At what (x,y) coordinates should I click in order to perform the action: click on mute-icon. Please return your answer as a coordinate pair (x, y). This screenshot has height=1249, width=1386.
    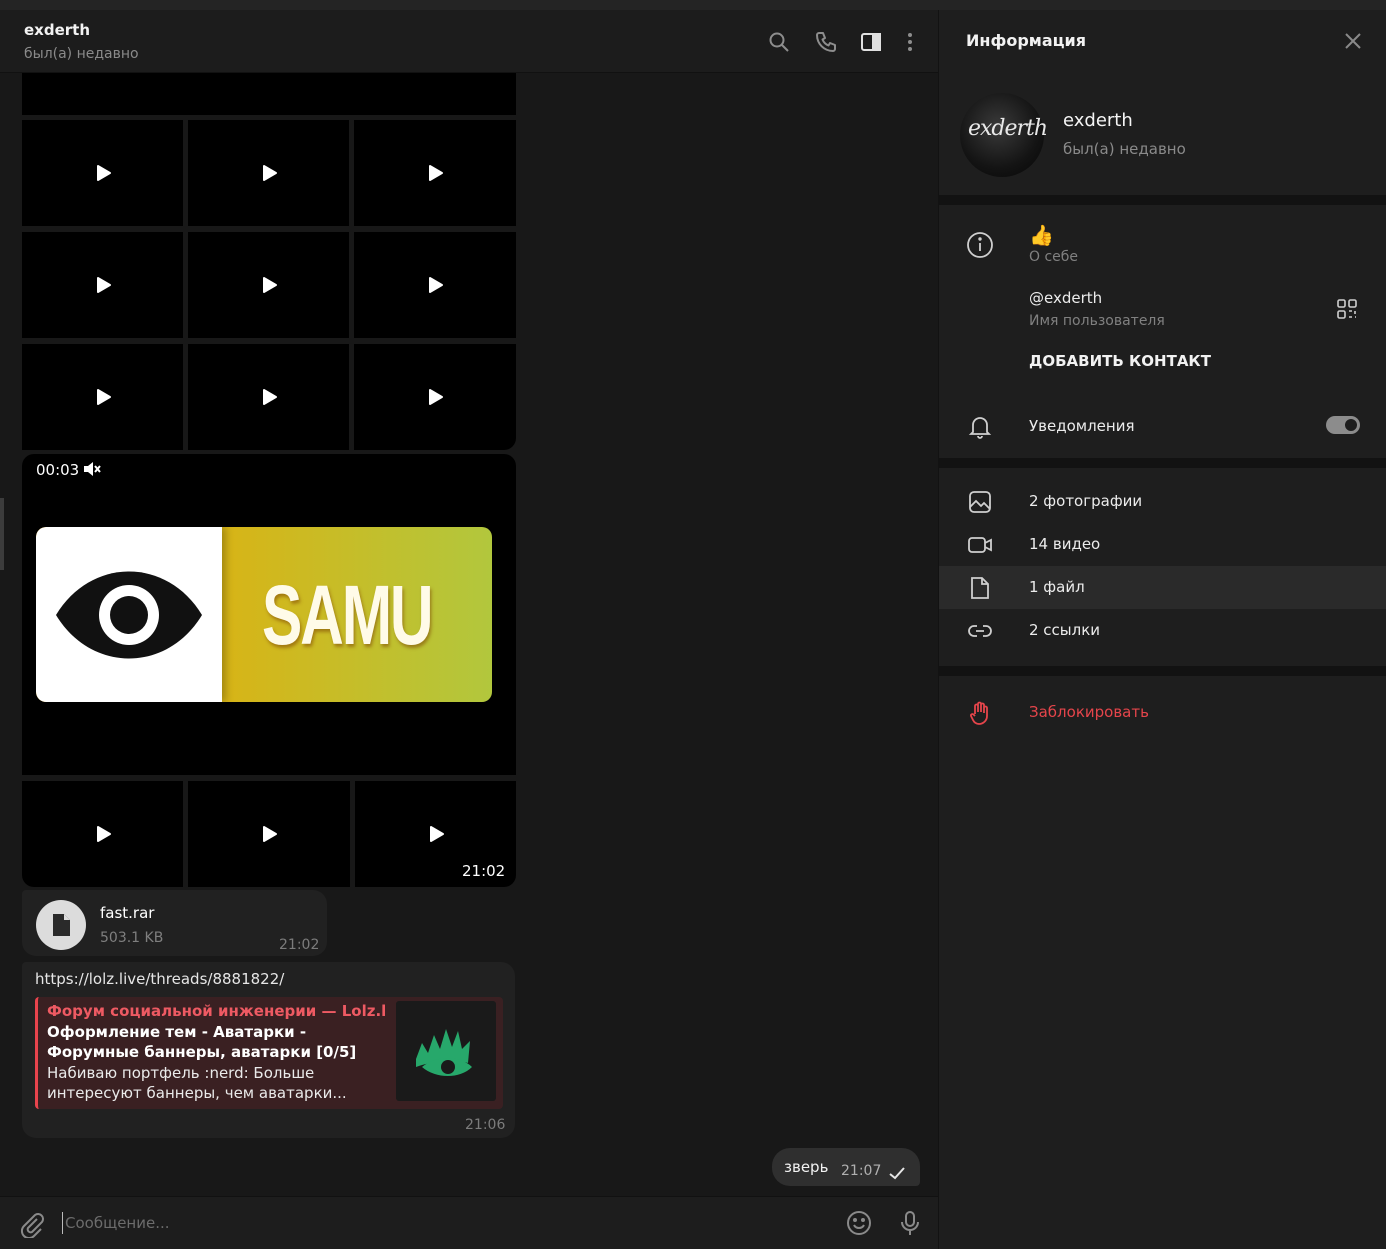
    Looking at the image, I should click on (92, 469).